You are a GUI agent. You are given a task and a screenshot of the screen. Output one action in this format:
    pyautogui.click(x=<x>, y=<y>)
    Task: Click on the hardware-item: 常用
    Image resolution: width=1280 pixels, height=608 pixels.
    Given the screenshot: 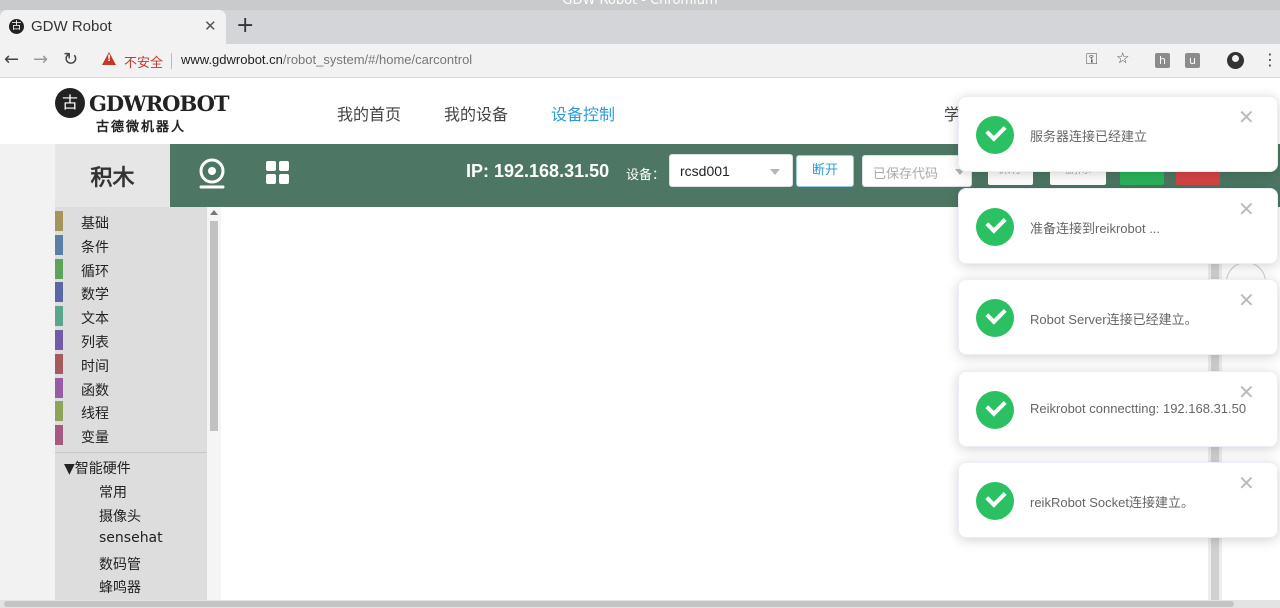 What is the action you would take?
    pyautogui.click(x=113, y=492)
    